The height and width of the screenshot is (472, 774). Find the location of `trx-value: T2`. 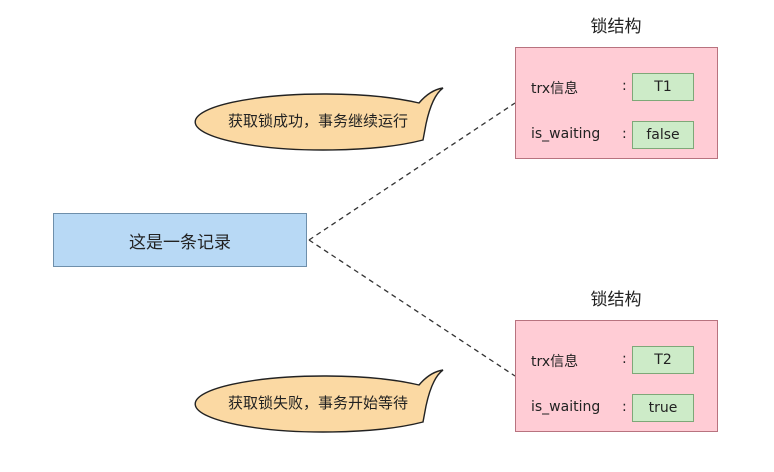

trx-value: T2 is located at coordinates (663, 360).